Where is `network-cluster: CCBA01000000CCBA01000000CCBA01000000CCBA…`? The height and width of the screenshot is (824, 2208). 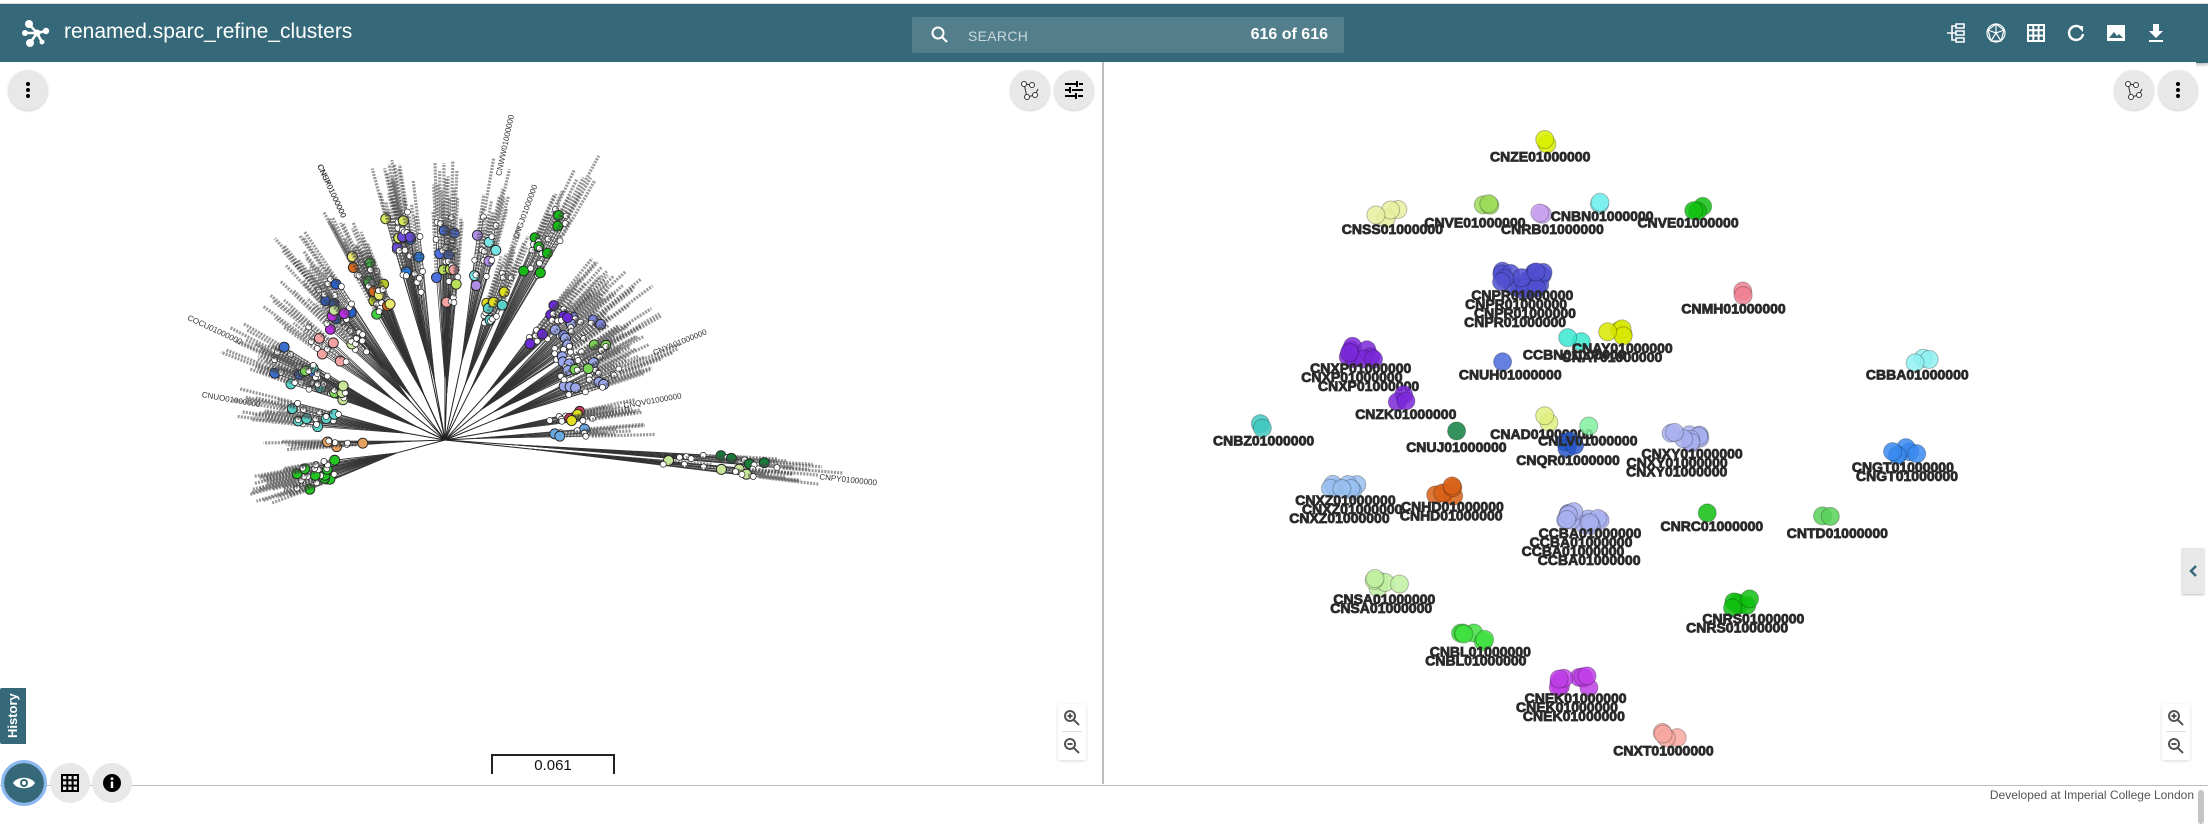 network-cluster: CCBA01000000CCBA01000000CCBA01000000CCBA… is located at coordinates (1581, 535).